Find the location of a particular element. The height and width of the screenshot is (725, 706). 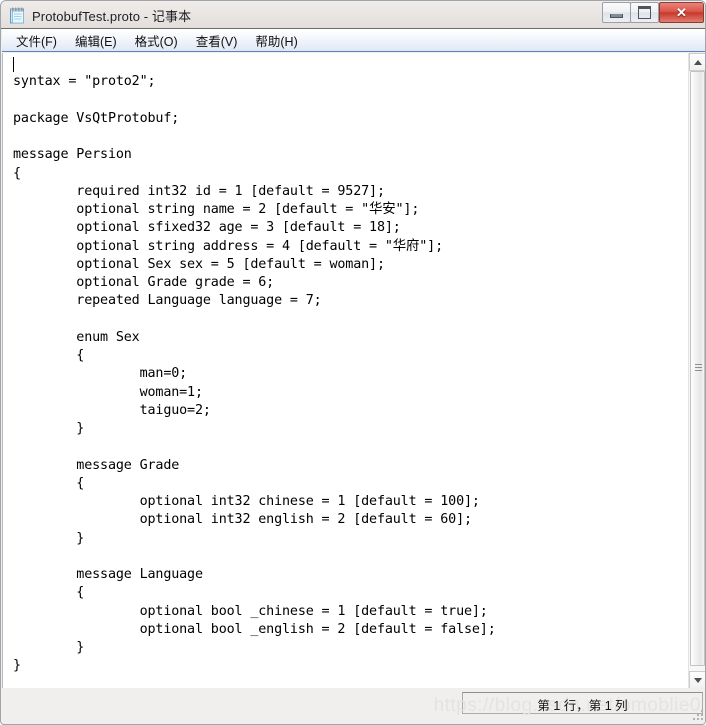

close-icon: ✕ is located at coordinates (681, 12).